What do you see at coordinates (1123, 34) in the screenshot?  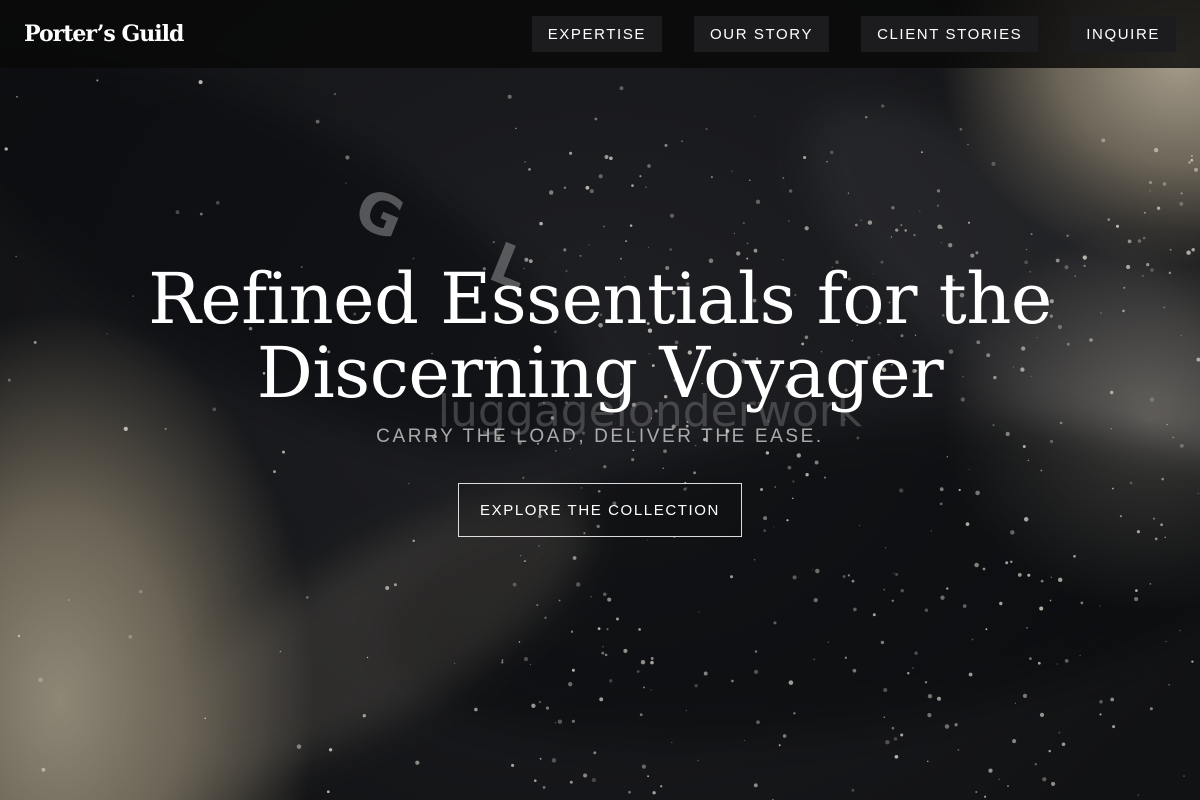 I see `nav-item-inquire: INQUIRE` at bounding box center [1123, 34].